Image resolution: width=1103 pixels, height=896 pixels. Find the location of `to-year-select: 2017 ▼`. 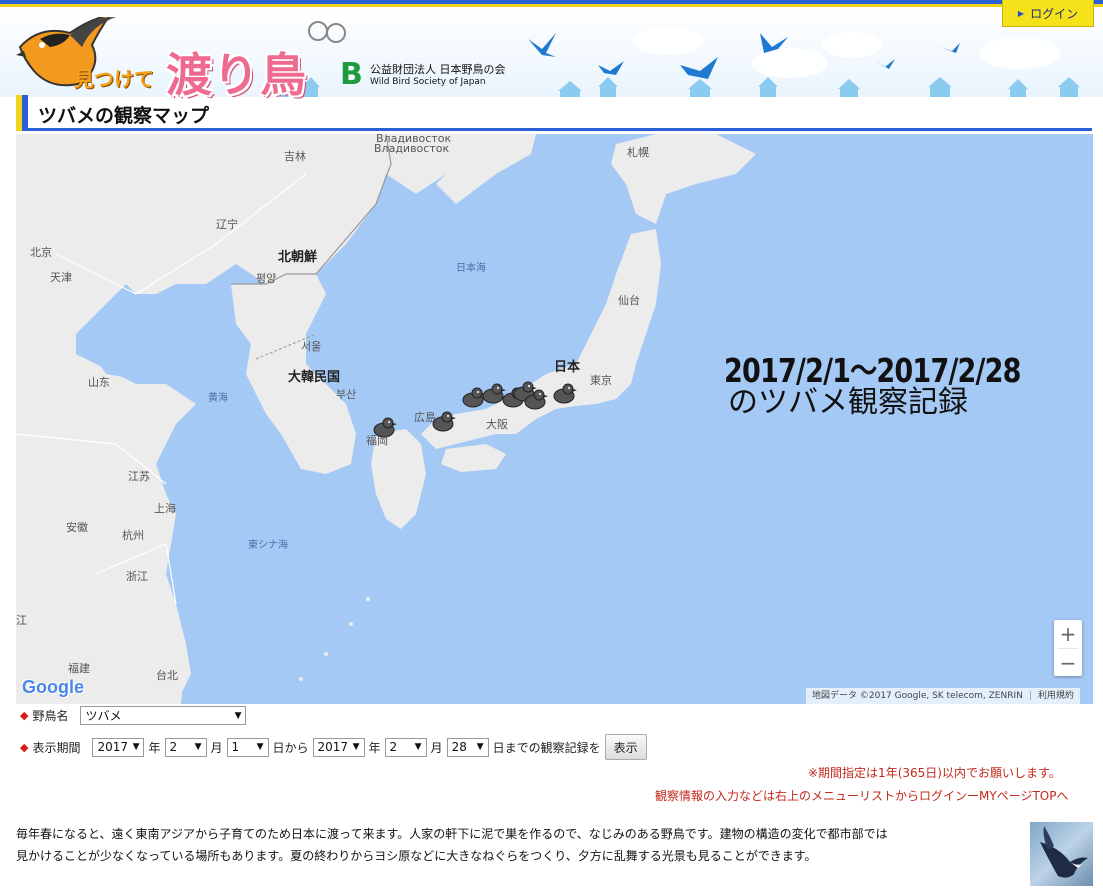

to-year-select: 2017 ▼ is located at coordinates (338, 747).